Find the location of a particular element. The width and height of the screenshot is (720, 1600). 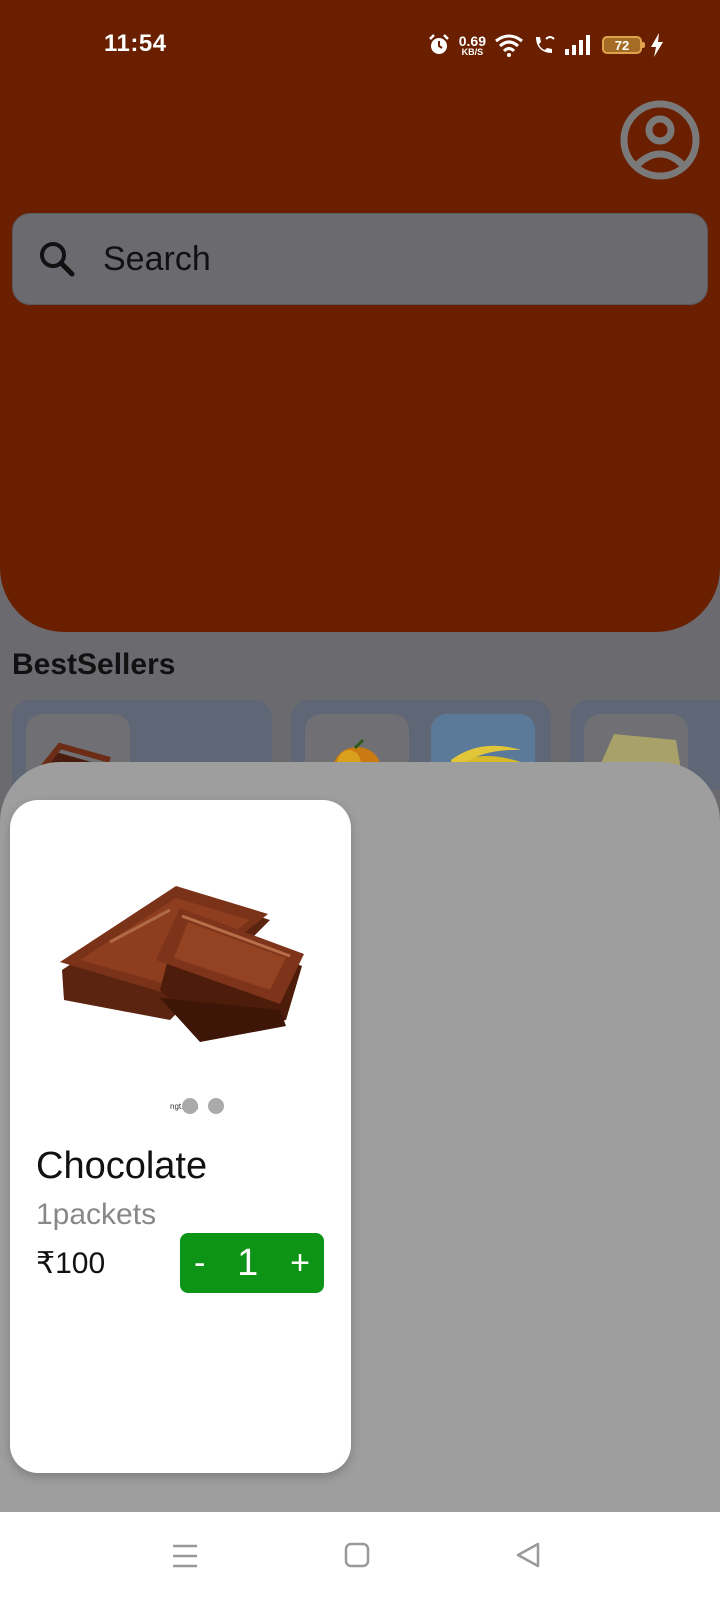

network-speed-unit: KB/S is located at coordinates (472, 51).